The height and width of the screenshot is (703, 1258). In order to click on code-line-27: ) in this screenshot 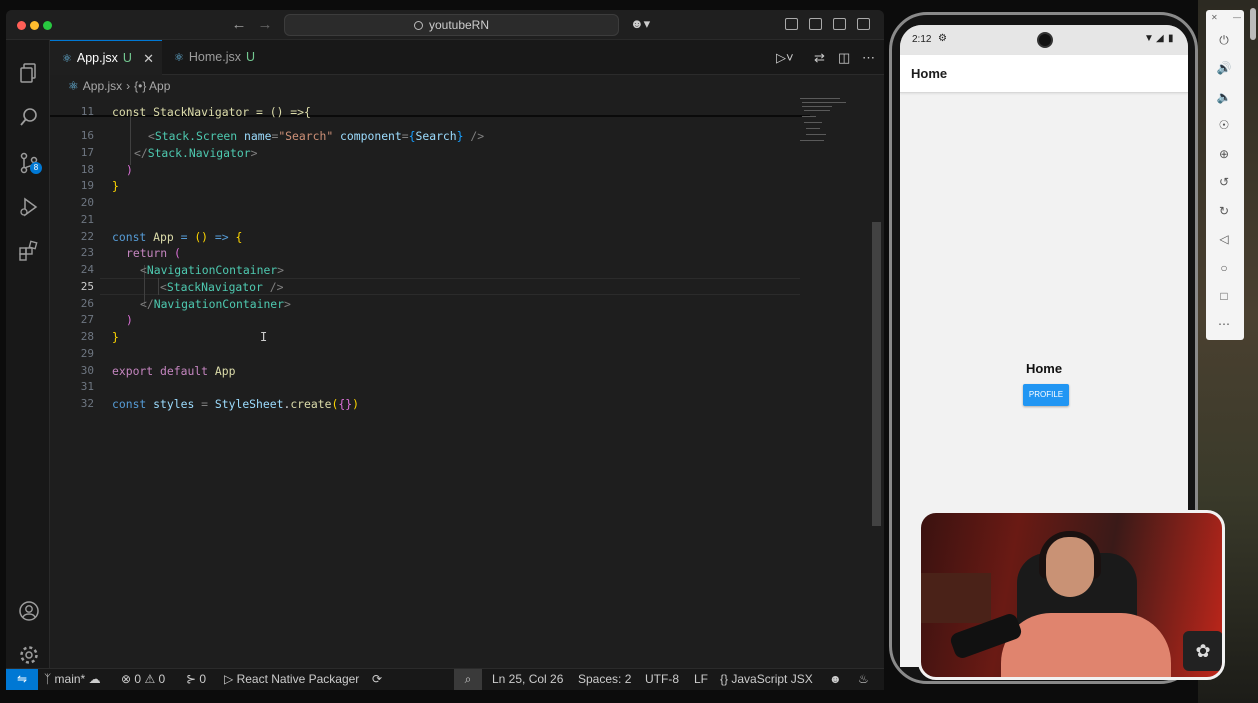, I will do `click(129, 320)`.